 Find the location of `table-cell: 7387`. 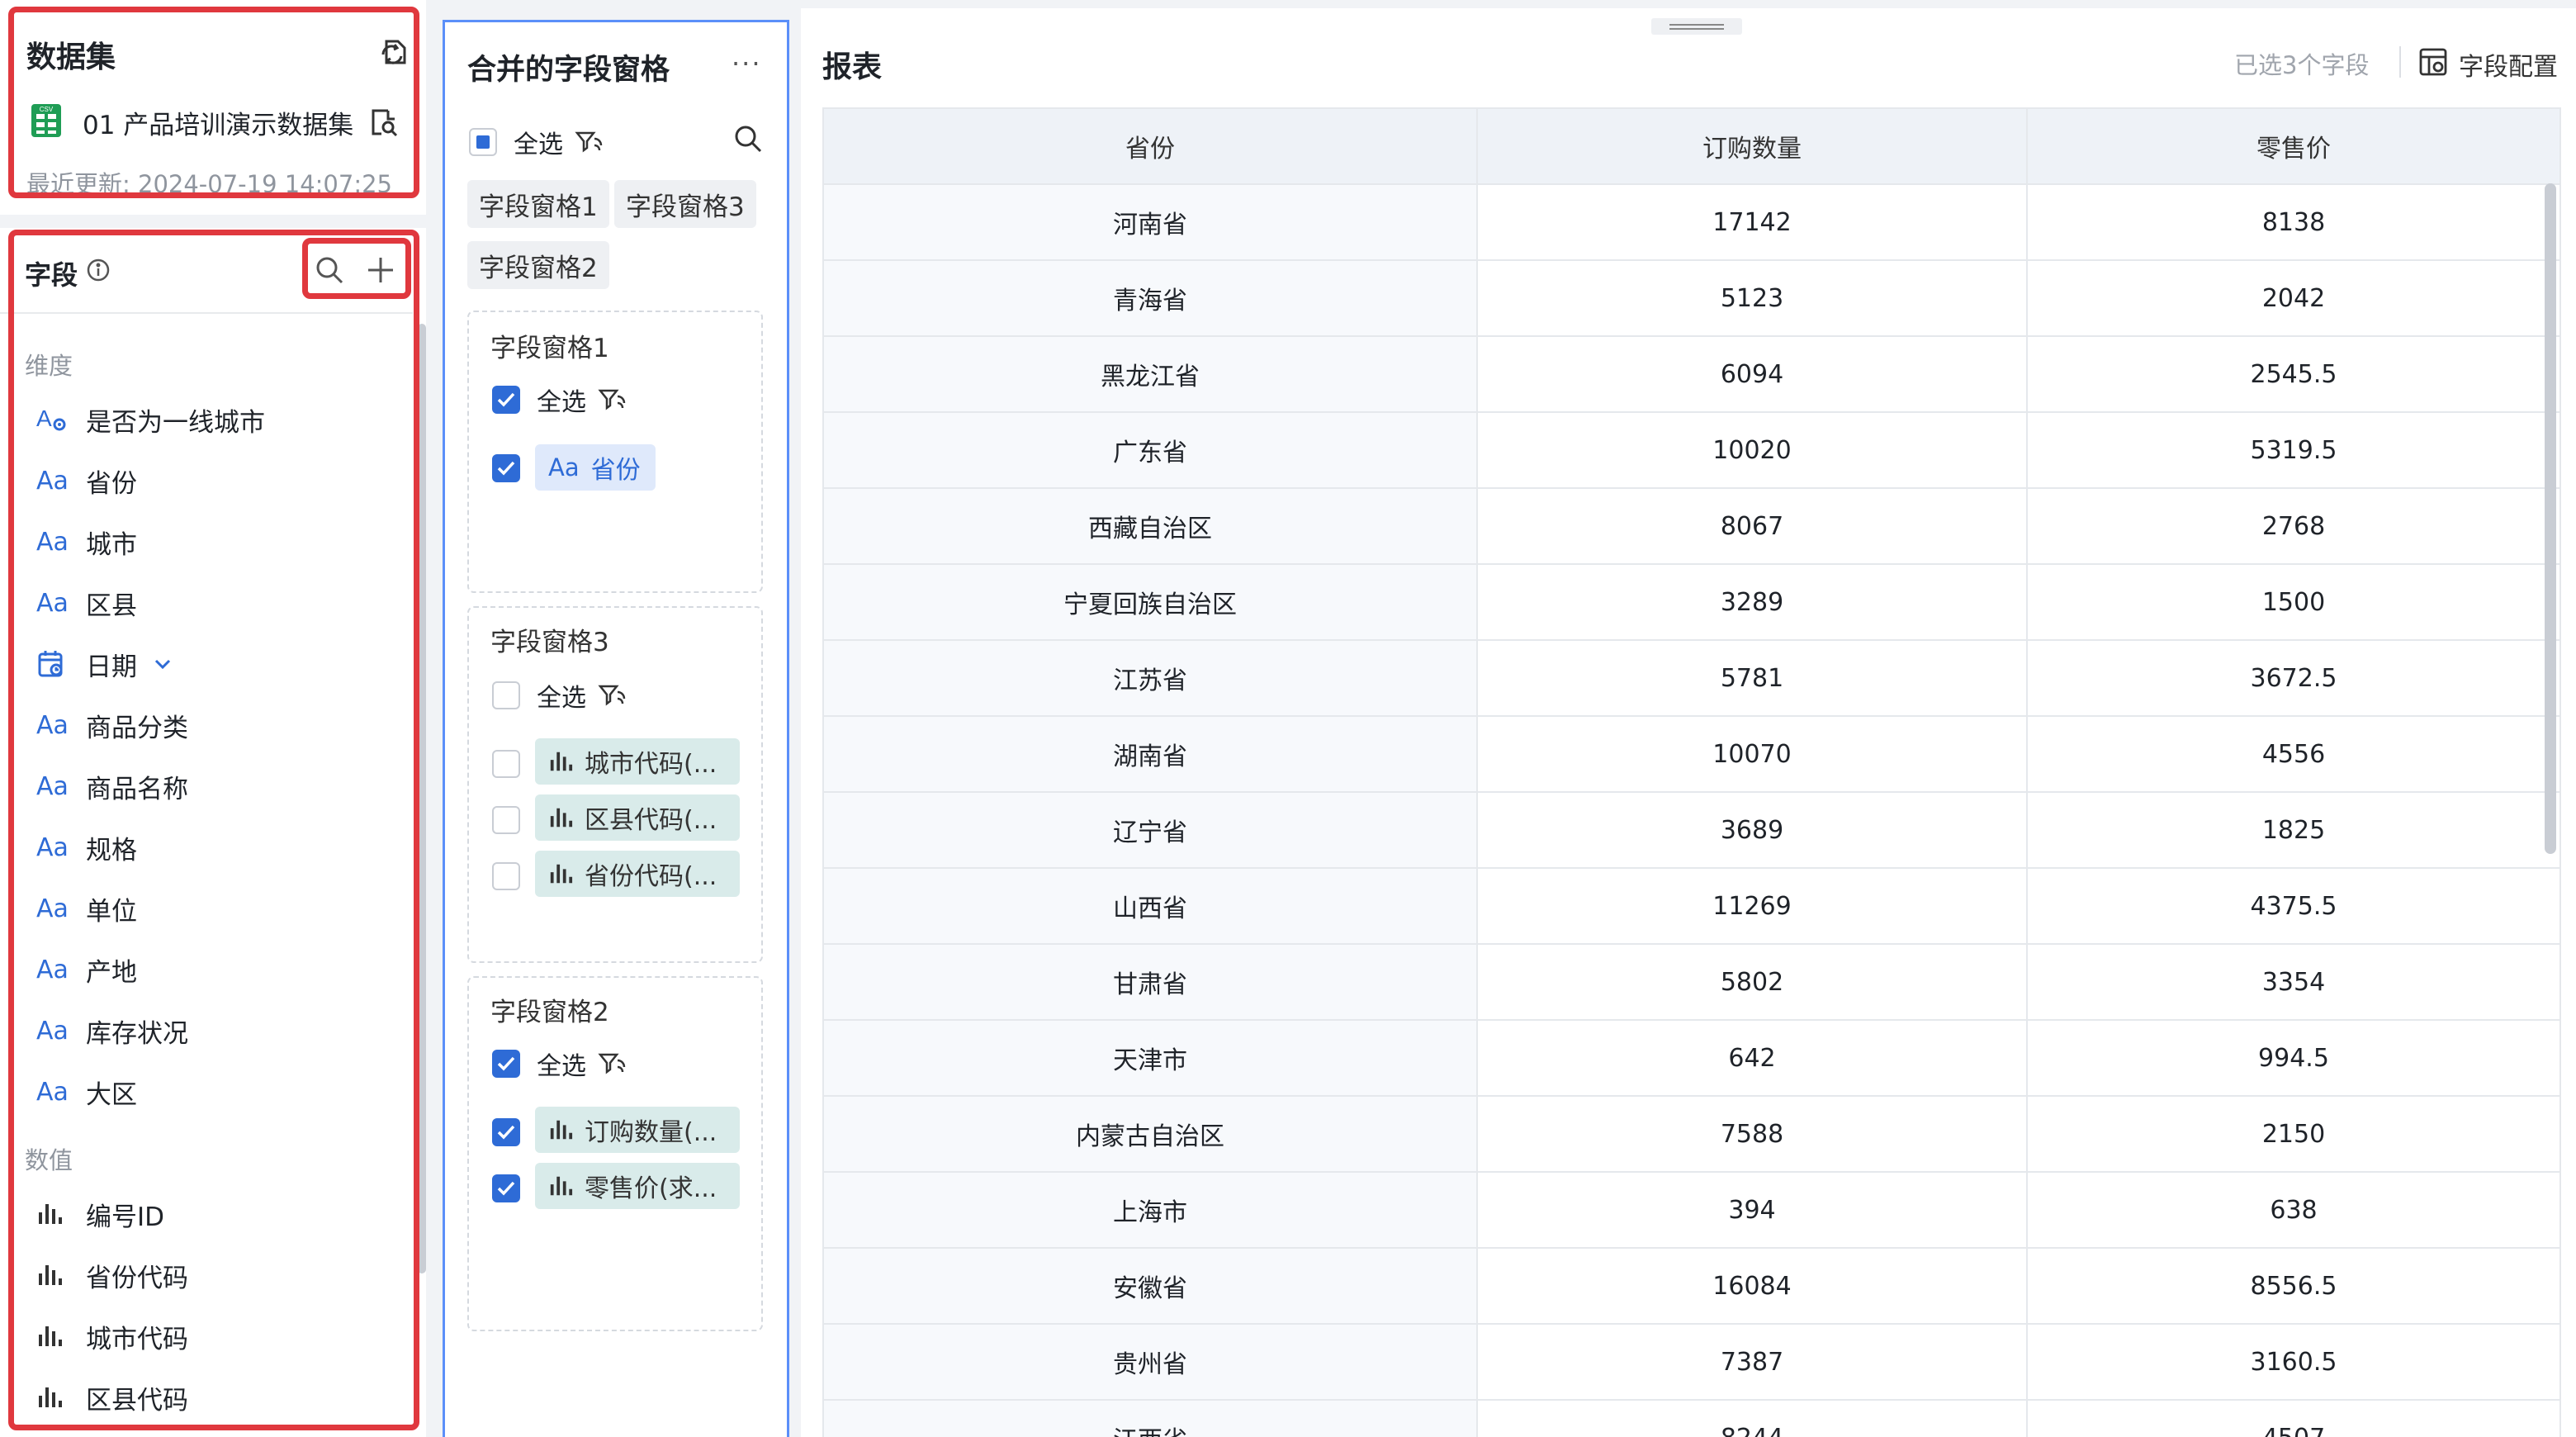

table-cell: 7387 is located at coordinates (1752, 1362).